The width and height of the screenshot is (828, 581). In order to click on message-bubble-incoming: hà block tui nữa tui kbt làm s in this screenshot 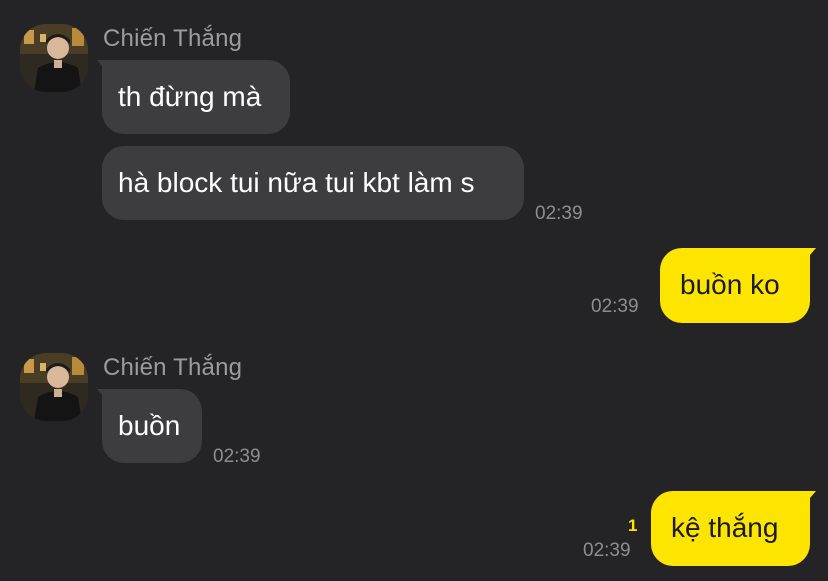, I will do `click(313, 183)`.